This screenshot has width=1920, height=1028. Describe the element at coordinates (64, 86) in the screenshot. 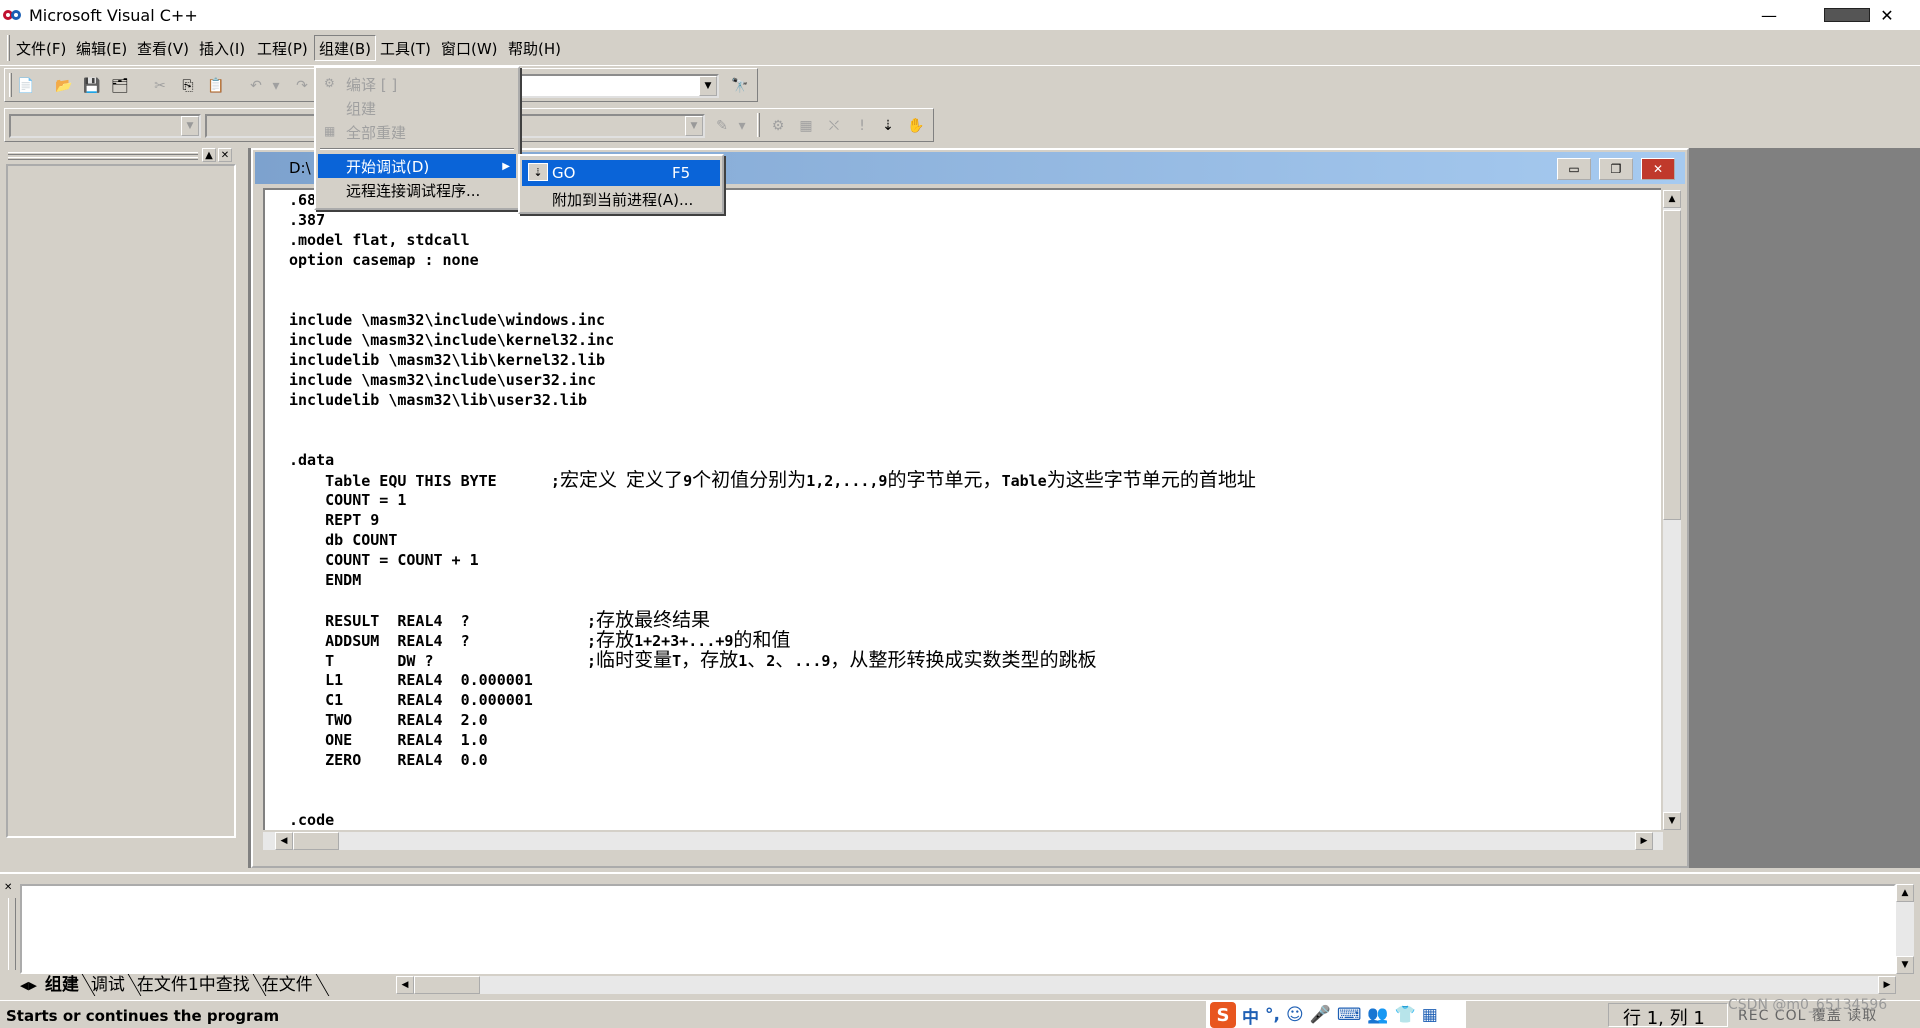

I see `open-folder-icon: 📂` at that location.